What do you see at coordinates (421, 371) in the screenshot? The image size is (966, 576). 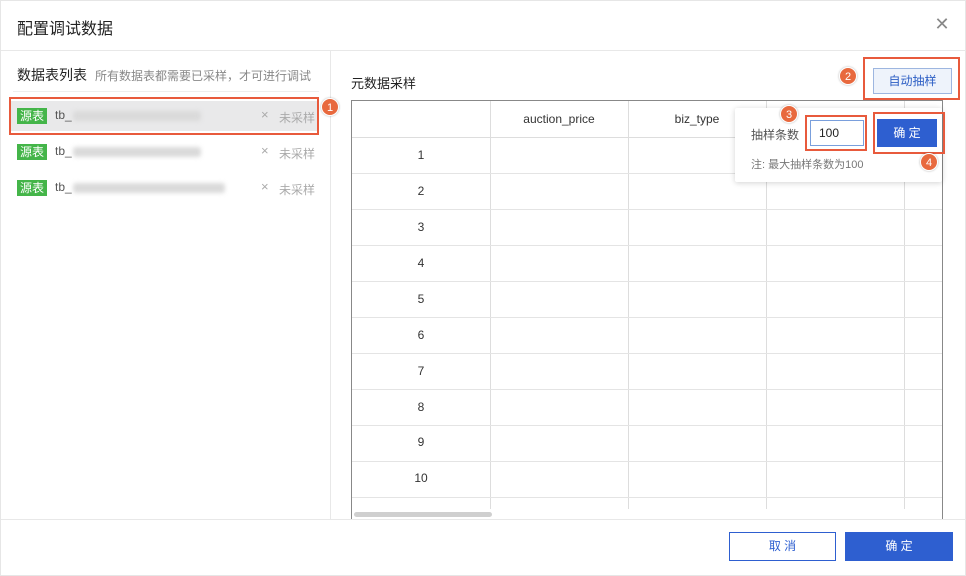 I see `row-number: 7` at bounding box center [421, 371].